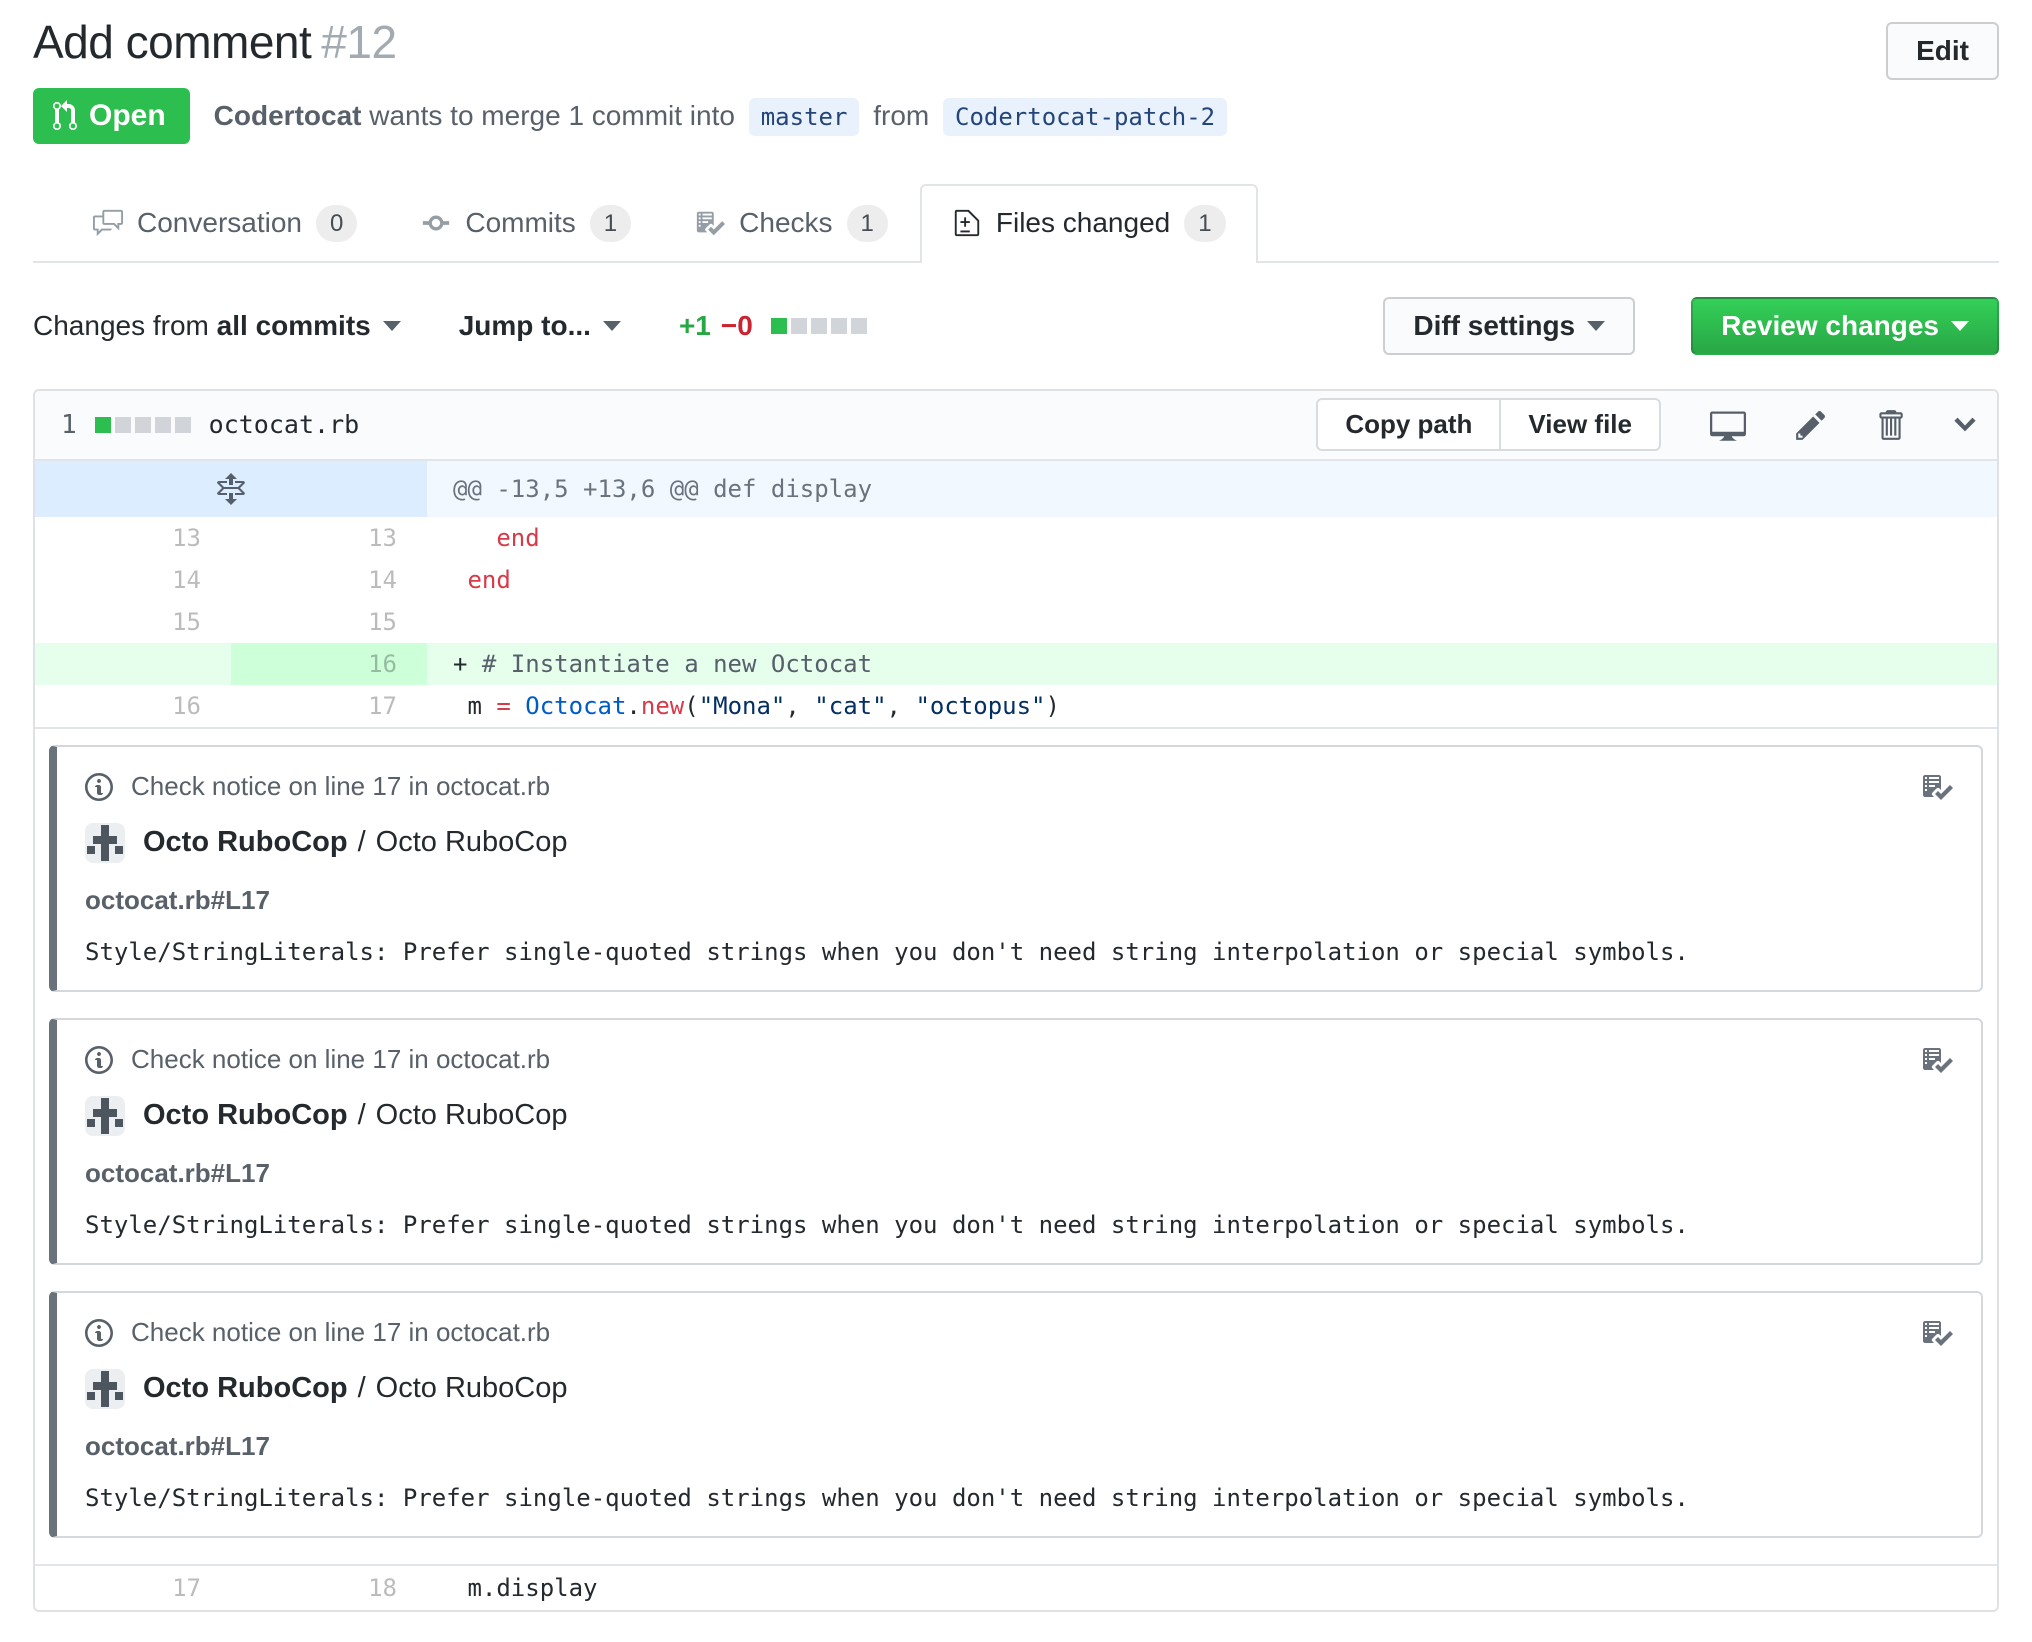 Image resolution: width=2032 pixels, height=1642 pixels. I want to click on delete-file-button, so click(1890, 425).